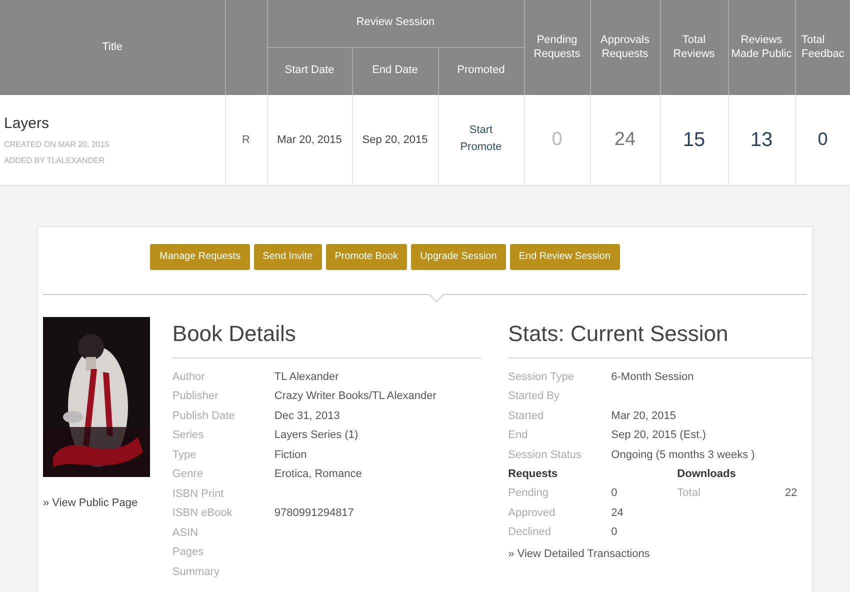 The width and height of the screenshot is (850, 592). What do you see at coordinates (683, 455) in the screenshot?
I see `field-value: Ongoing (5 months 3 weeks )` at bounding box center [683, 455].